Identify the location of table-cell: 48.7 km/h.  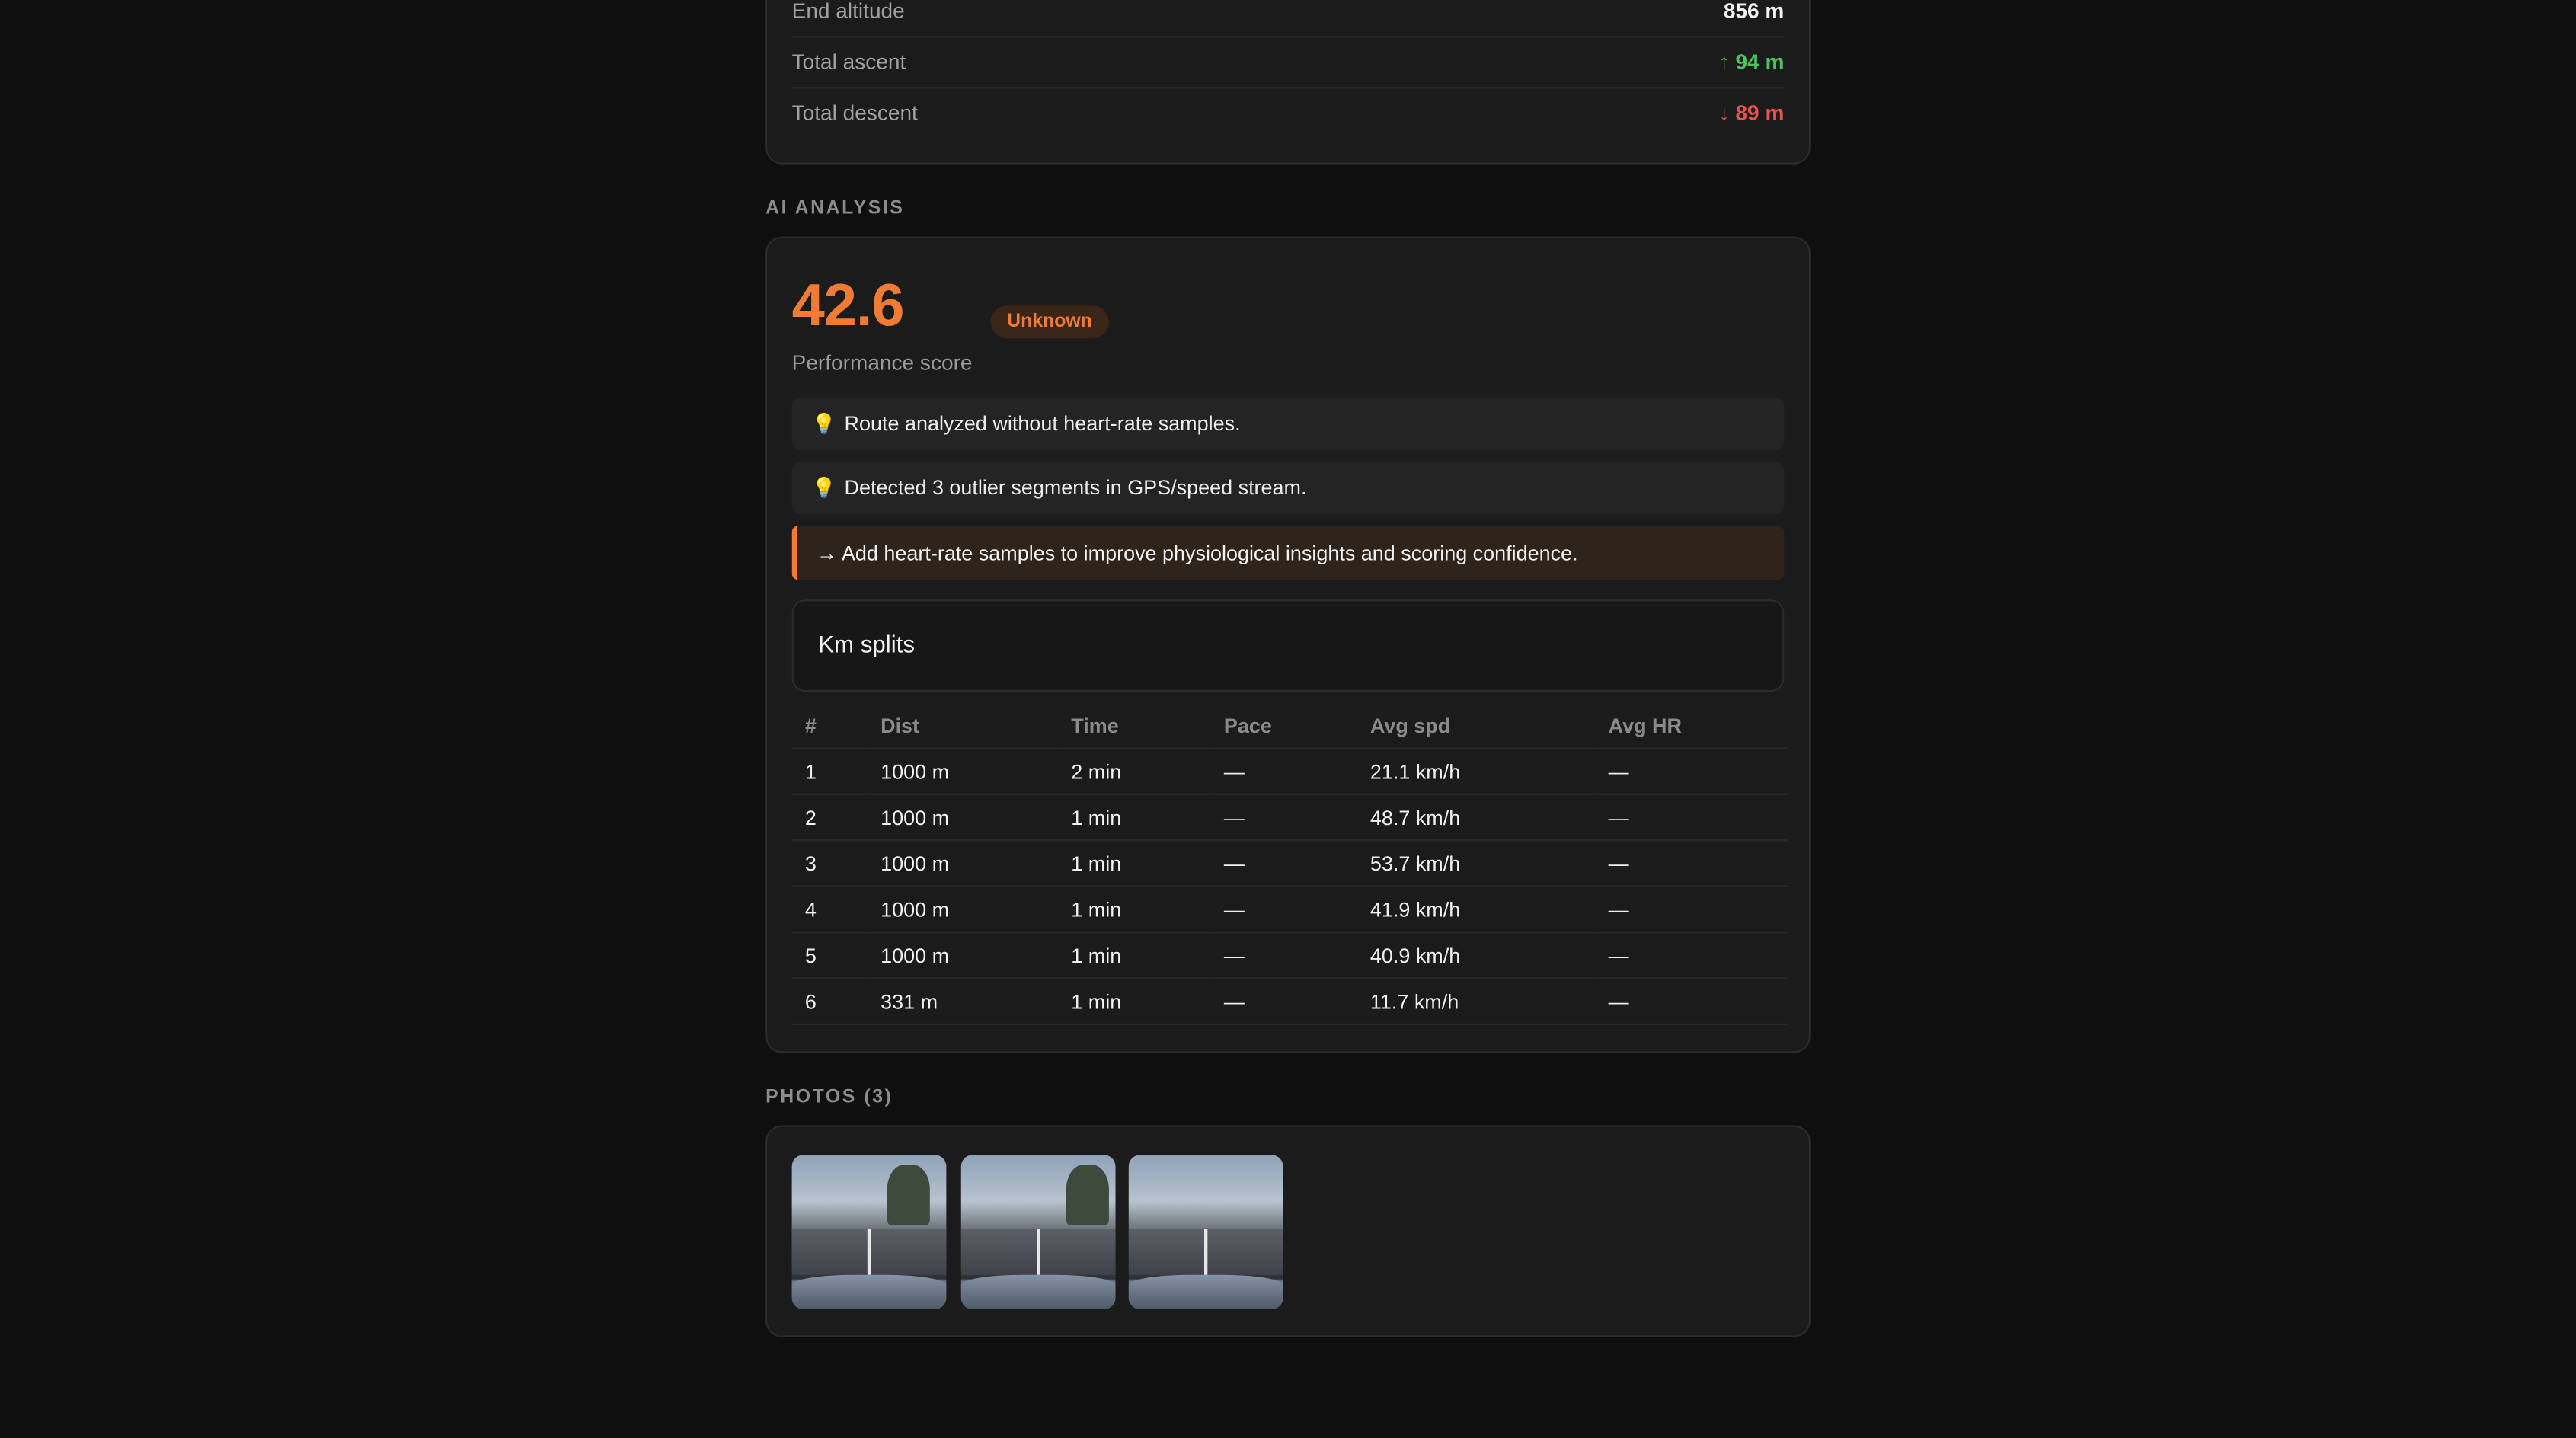
(1476, 818).